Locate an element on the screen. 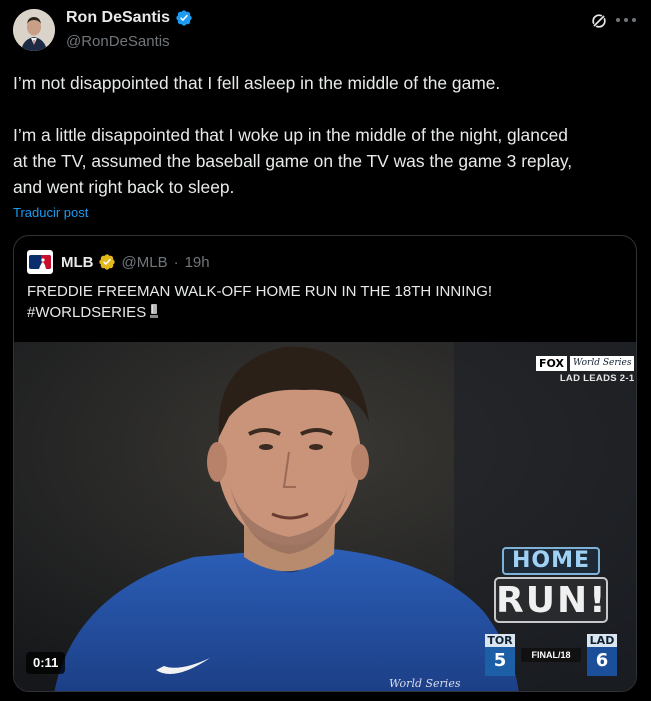 The width and height of the screenshot is (651, 701). mlb-avatar is located at coordinates (40, 262).